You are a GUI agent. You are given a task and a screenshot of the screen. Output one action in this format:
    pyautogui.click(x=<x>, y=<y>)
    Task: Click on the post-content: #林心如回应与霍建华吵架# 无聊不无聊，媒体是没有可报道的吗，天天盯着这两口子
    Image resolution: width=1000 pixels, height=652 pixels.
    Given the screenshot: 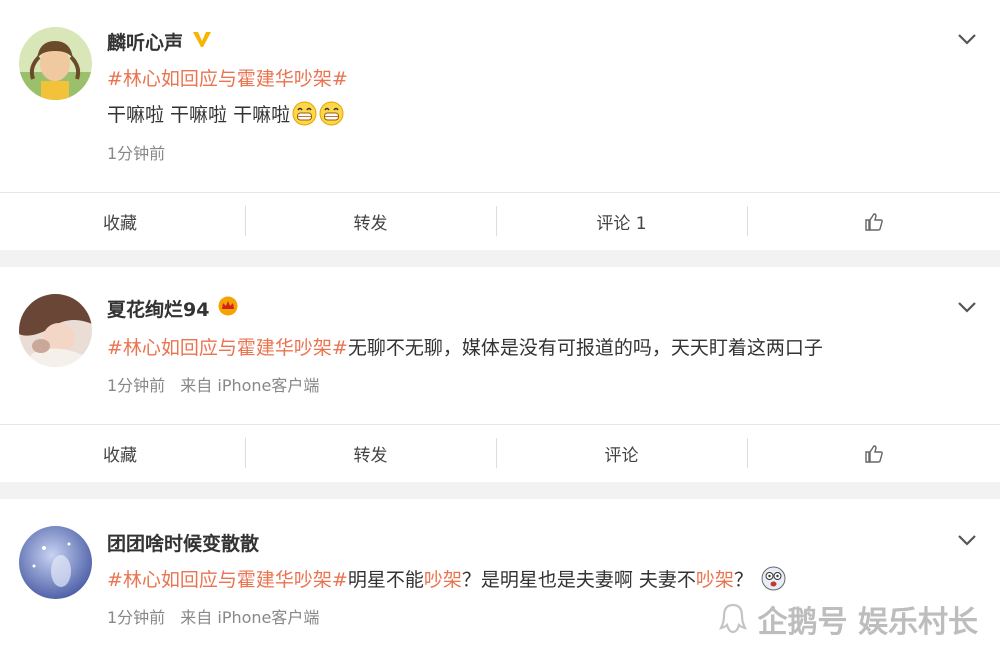 What is the action you would take?
    pyautogui.click(x=465, y=346)
    